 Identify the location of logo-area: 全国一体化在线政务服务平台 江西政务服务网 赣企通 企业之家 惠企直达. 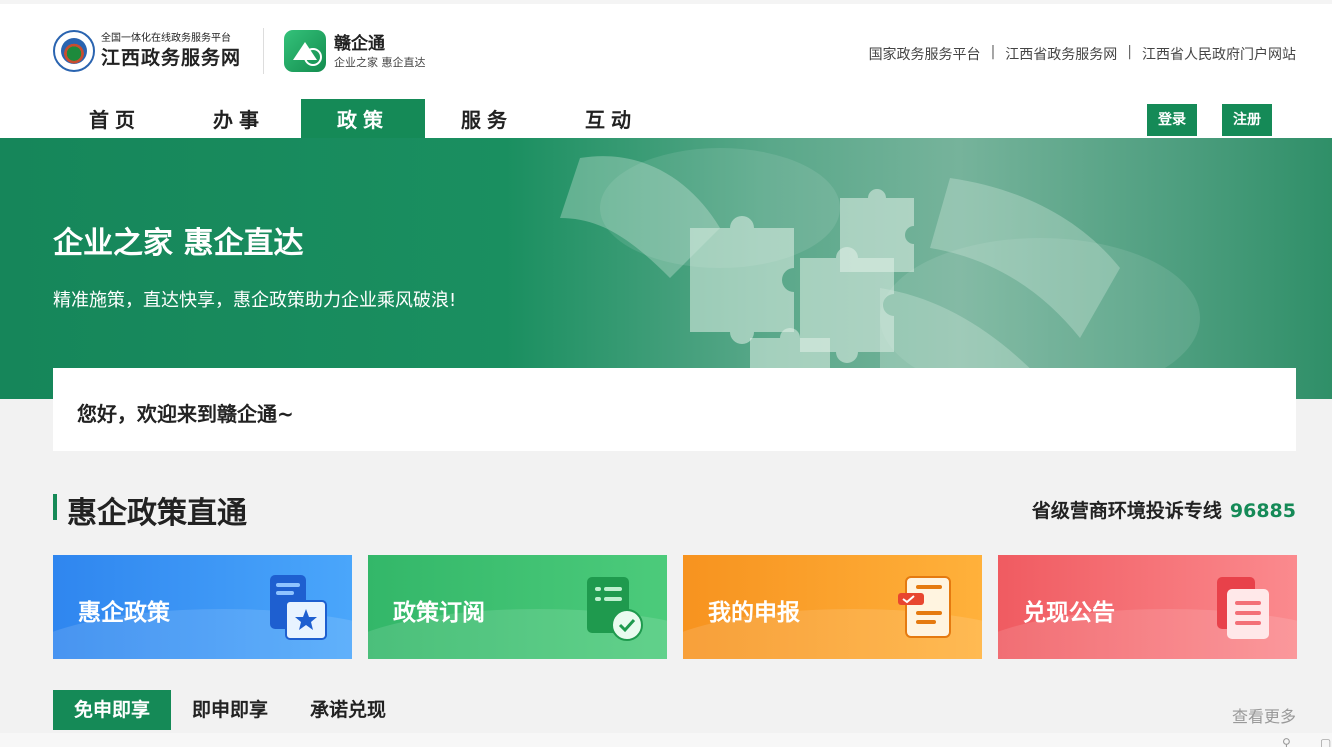
(239, 51).